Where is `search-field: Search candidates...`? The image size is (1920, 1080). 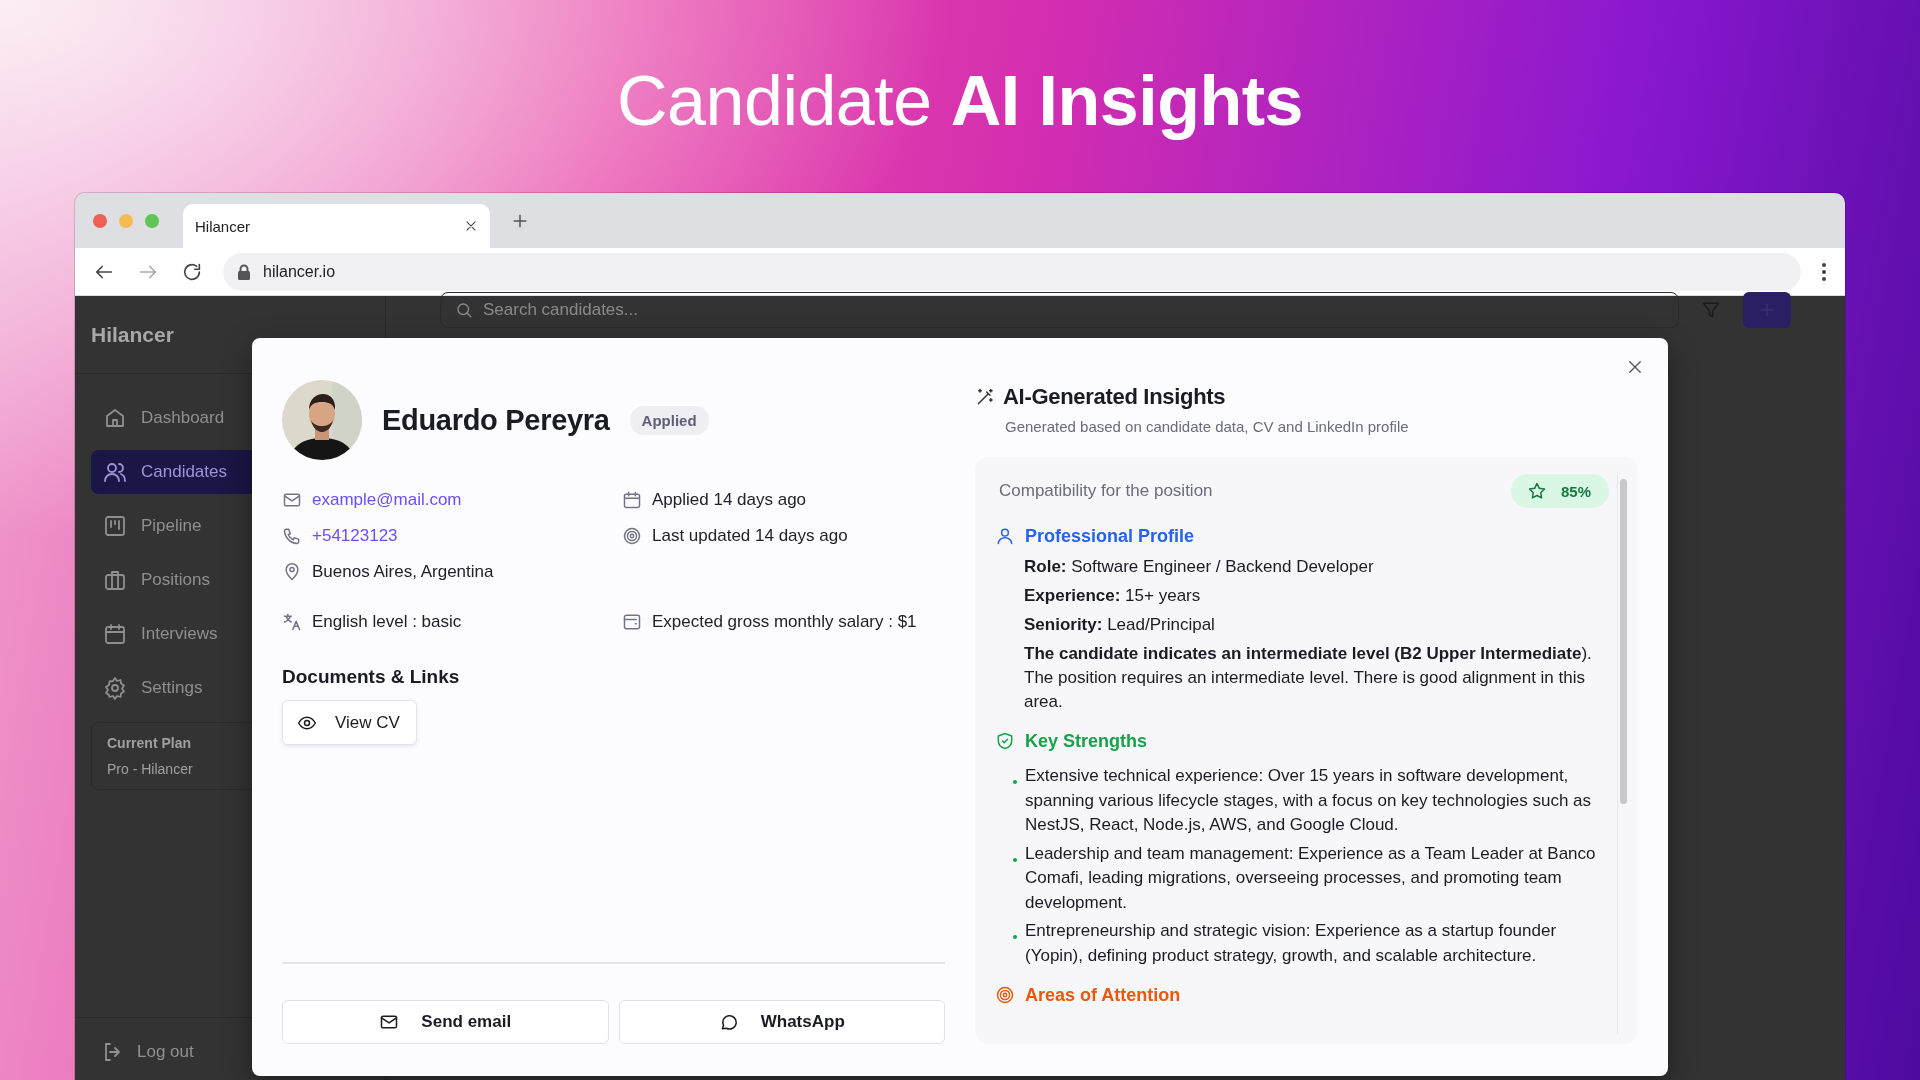
search-field: Search candidates... is located at coordinates (1059, 310).